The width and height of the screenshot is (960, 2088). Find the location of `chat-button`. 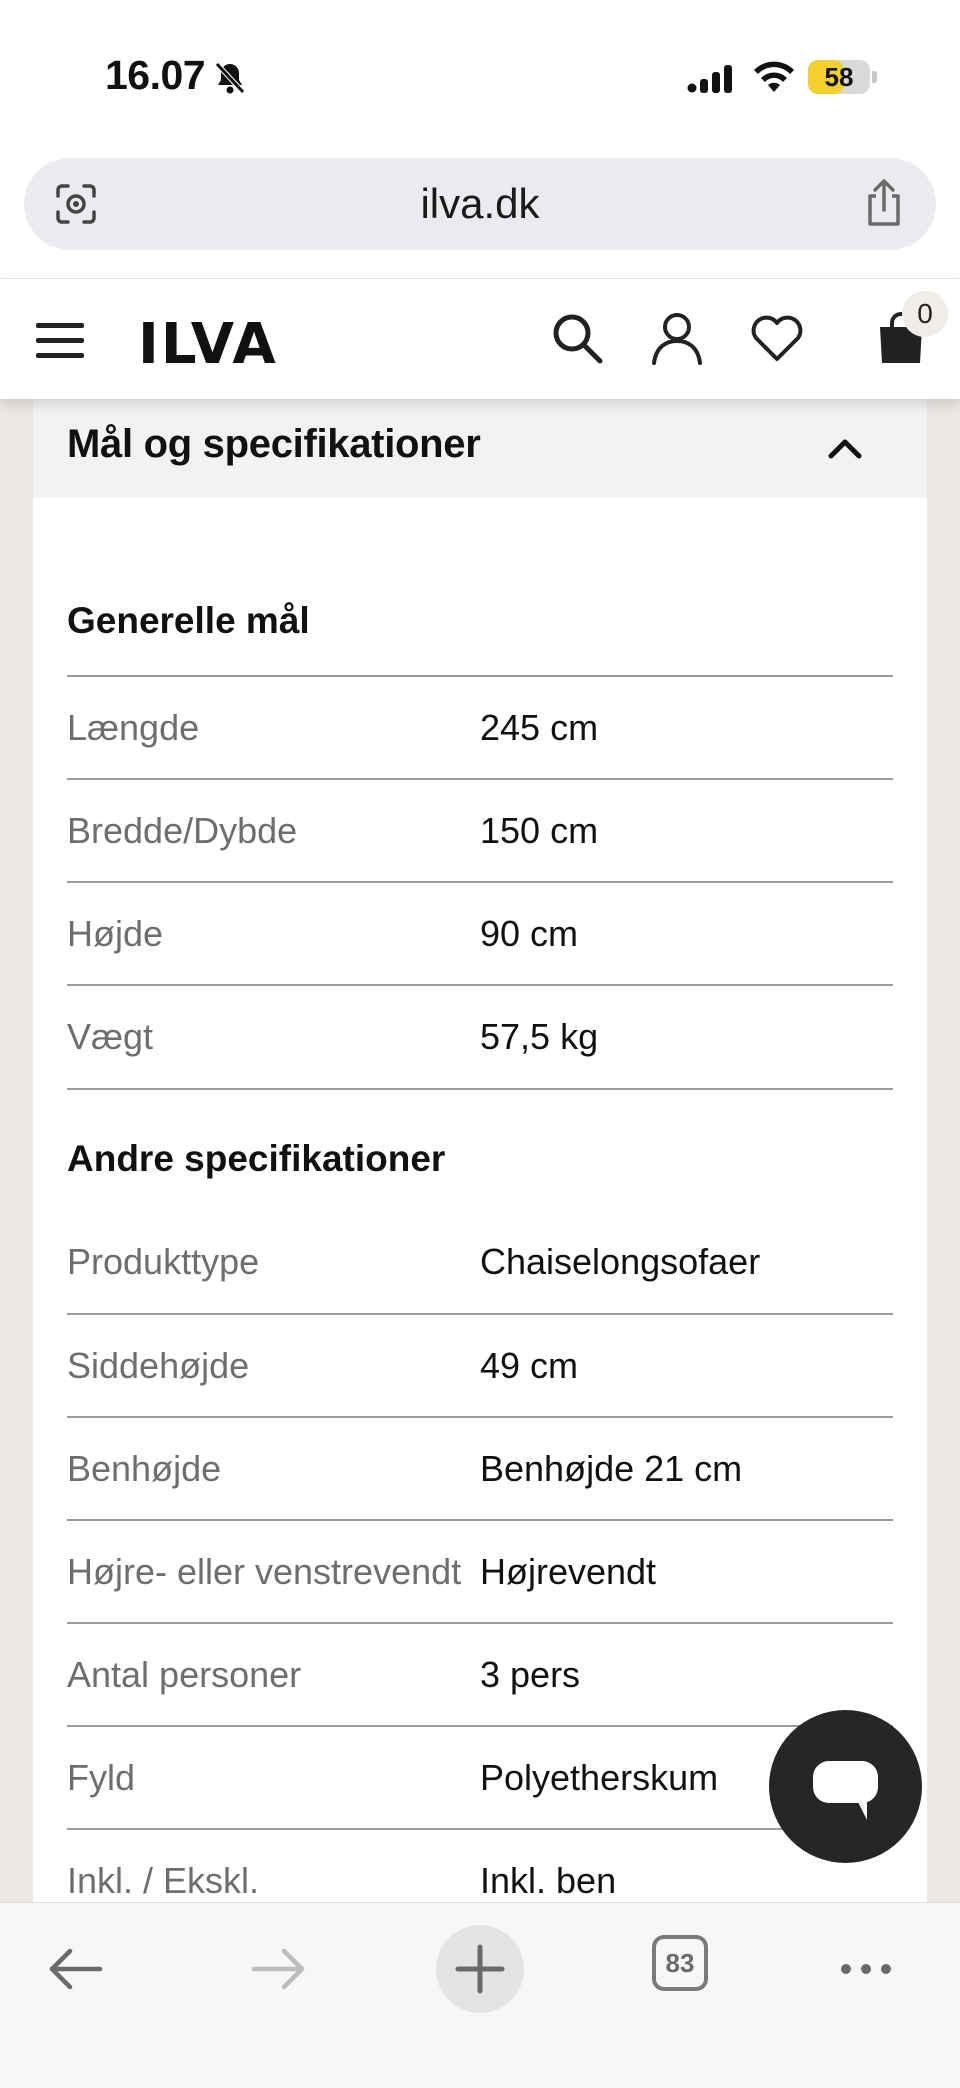

chat-button is located at coordinates (845, 1786).